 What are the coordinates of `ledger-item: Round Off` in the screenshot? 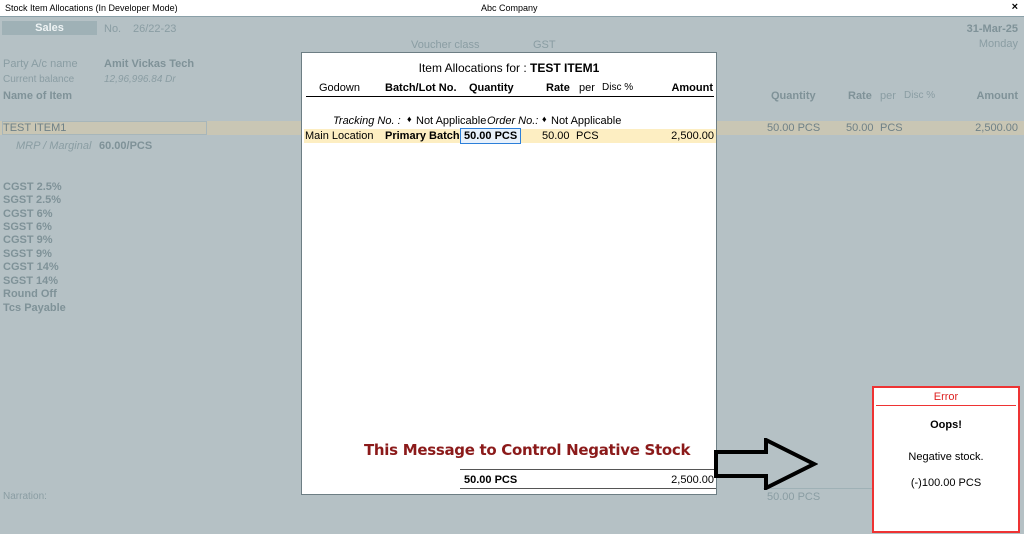 It's located at (30, 294).